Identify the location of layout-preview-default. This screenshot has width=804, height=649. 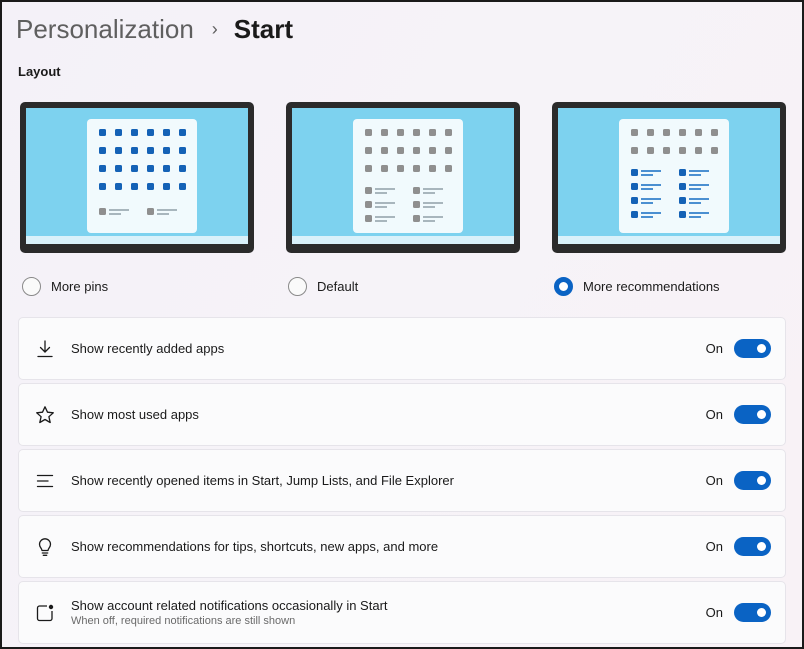
(403, 177).